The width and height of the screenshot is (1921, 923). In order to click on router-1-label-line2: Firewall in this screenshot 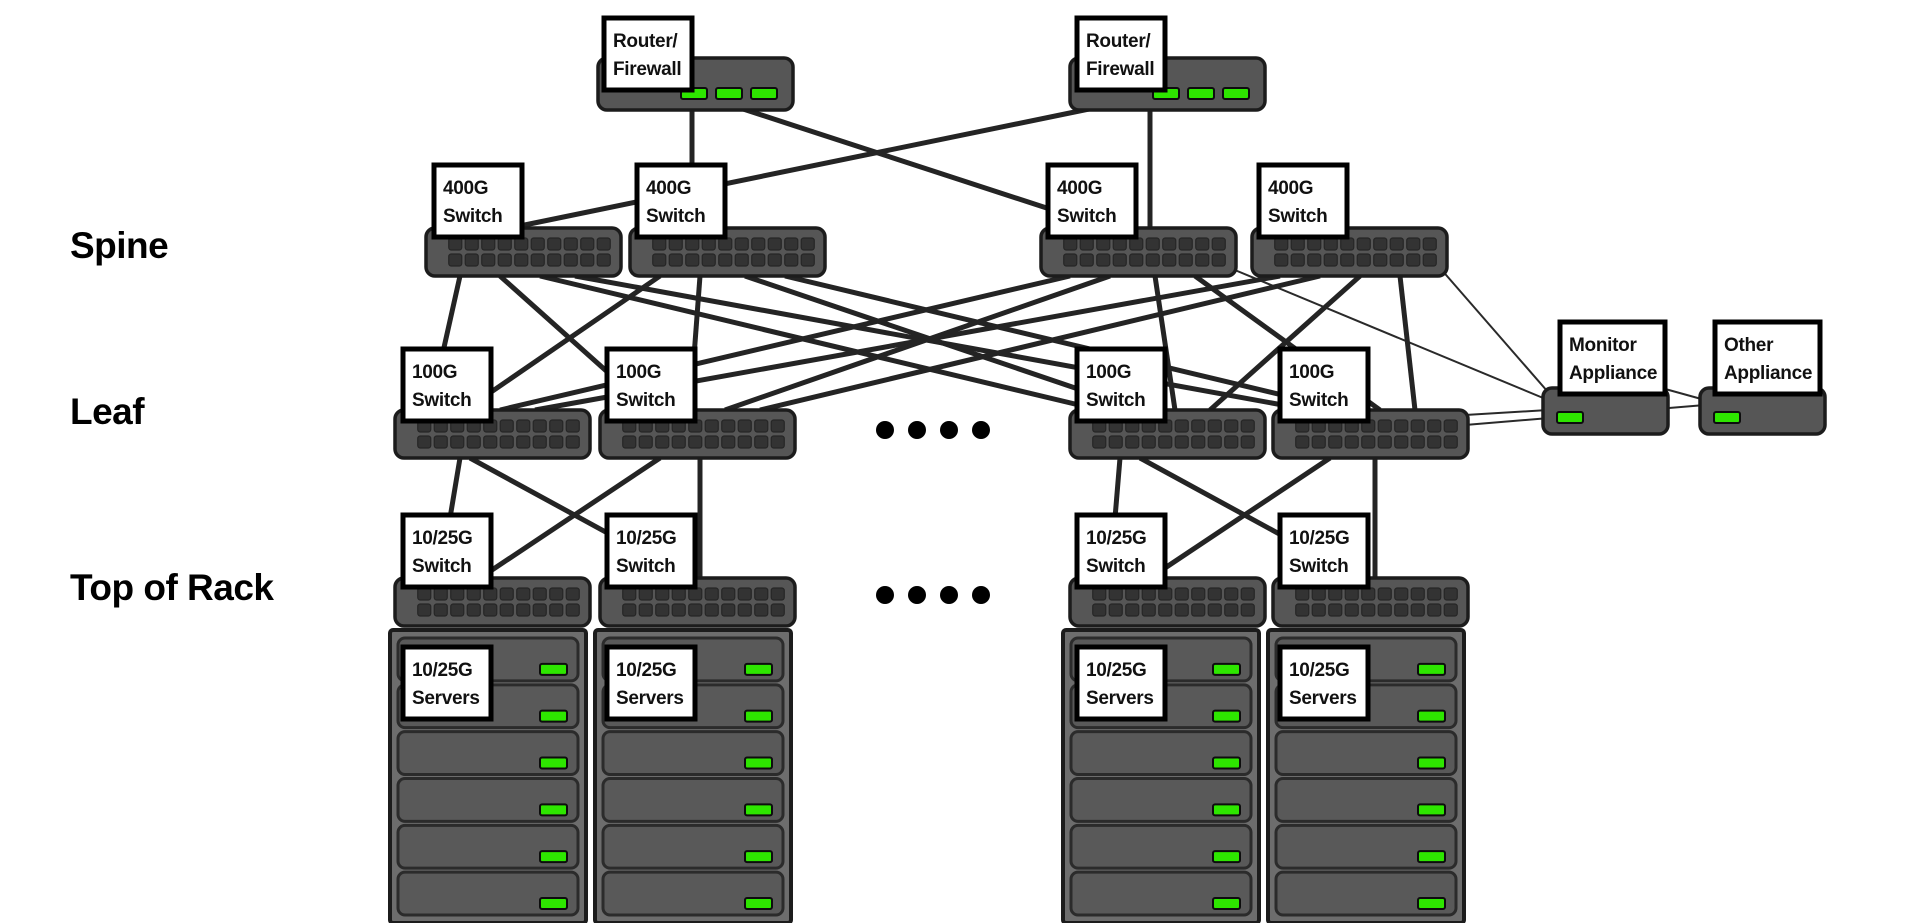, I will do `click(647, 69)`.